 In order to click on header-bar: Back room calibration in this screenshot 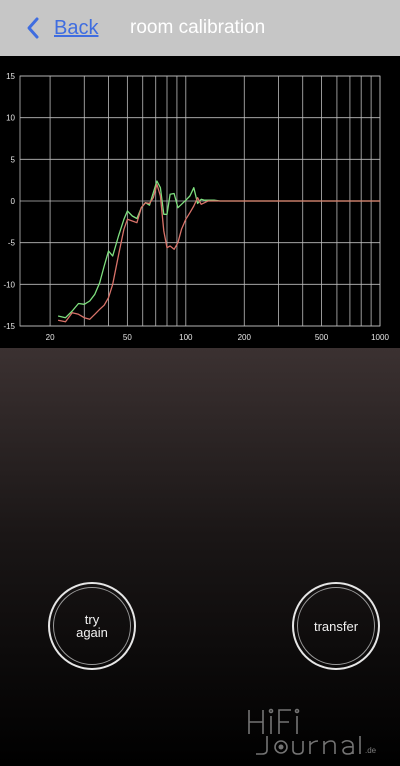, I will do `click(200, 28)`.